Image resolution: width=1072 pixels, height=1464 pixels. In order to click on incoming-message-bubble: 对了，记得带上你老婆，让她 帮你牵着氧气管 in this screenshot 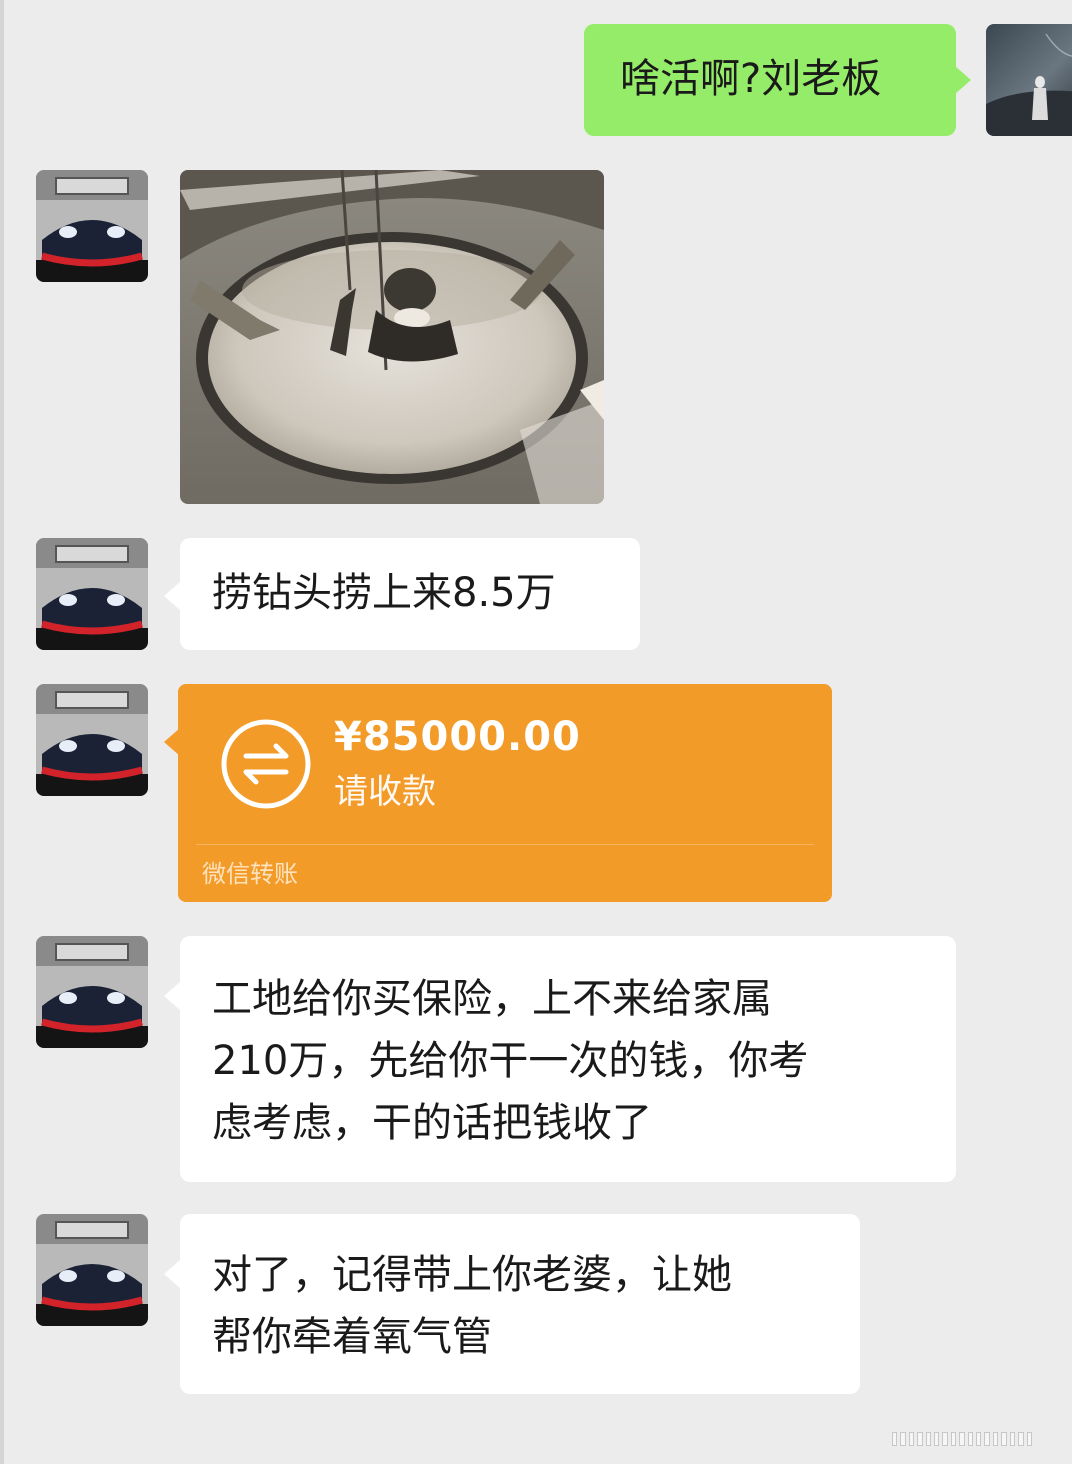, I will do `click(520, 1304)`.